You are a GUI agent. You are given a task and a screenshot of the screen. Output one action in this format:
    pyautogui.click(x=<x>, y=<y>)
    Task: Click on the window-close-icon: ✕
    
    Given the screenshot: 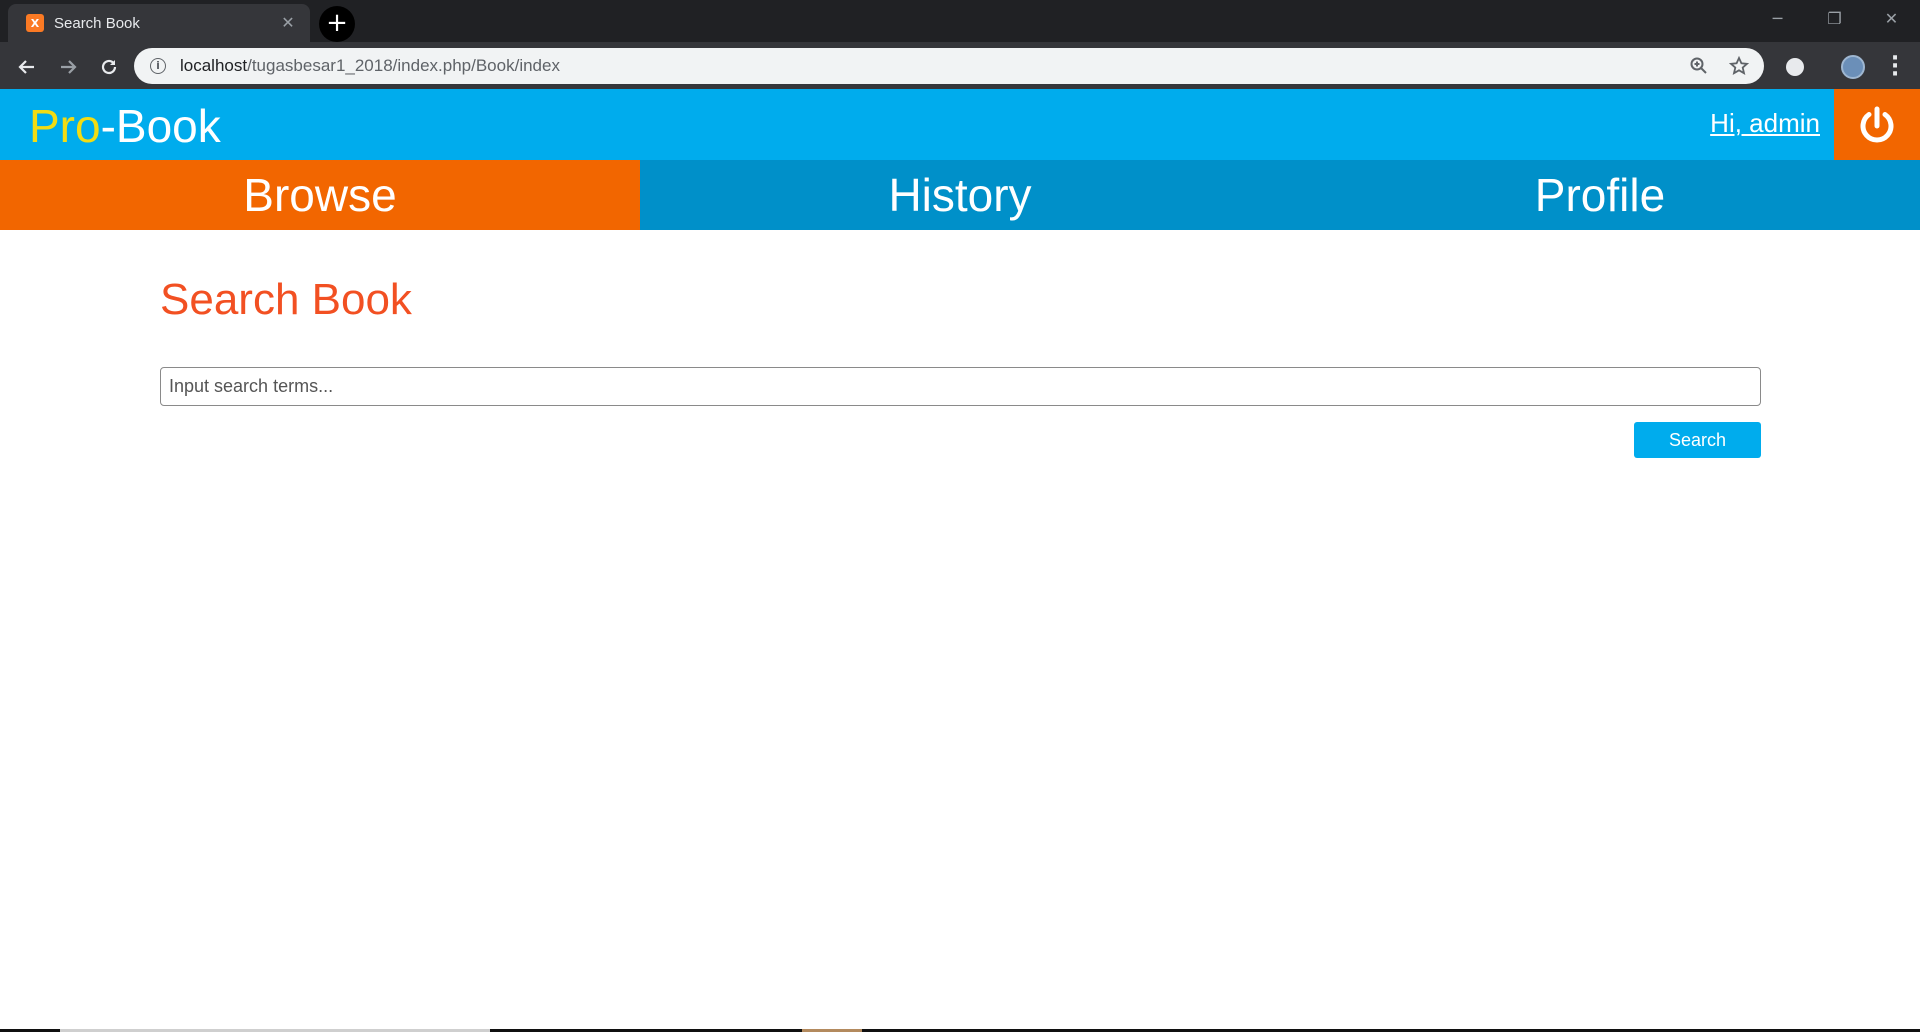 What is the action you would take?
    pyautogui.click(x=1891, y=18)
    